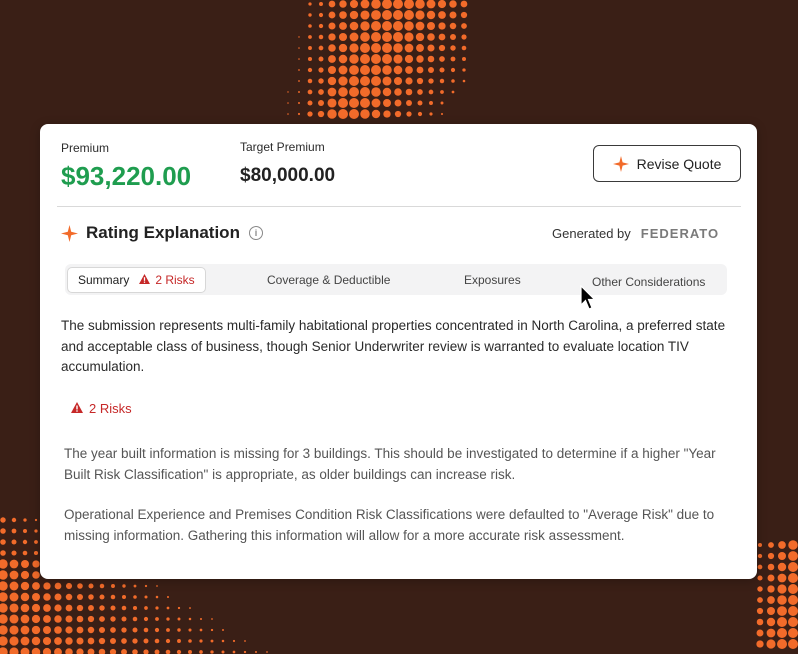  I want to click on tab-coverage-deductible: Coverage & Deductible, so click(328, 279).